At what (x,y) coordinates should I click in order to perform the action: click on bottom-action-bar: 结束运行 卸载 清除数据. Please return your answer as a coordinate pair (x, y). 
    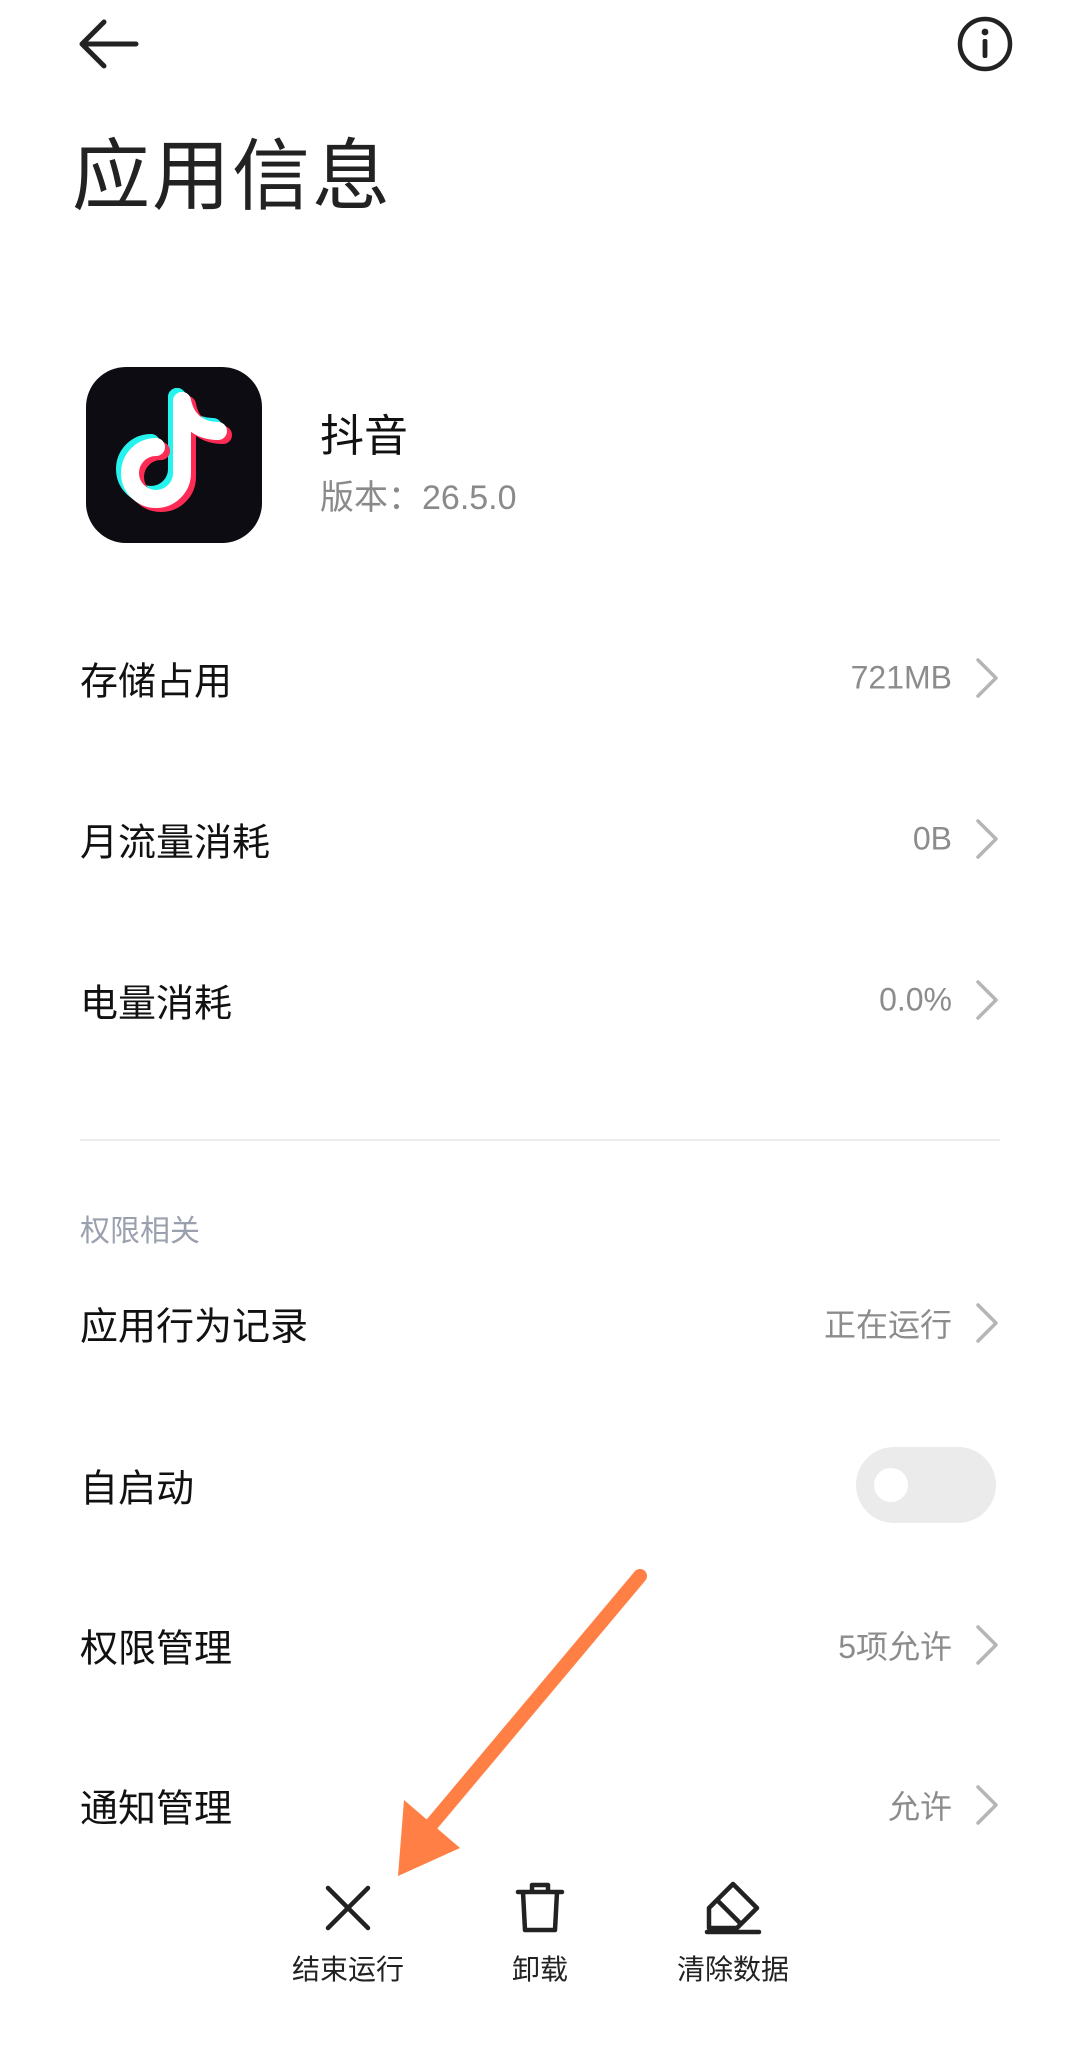
    Looking at the image, I should click on (540, 1965).